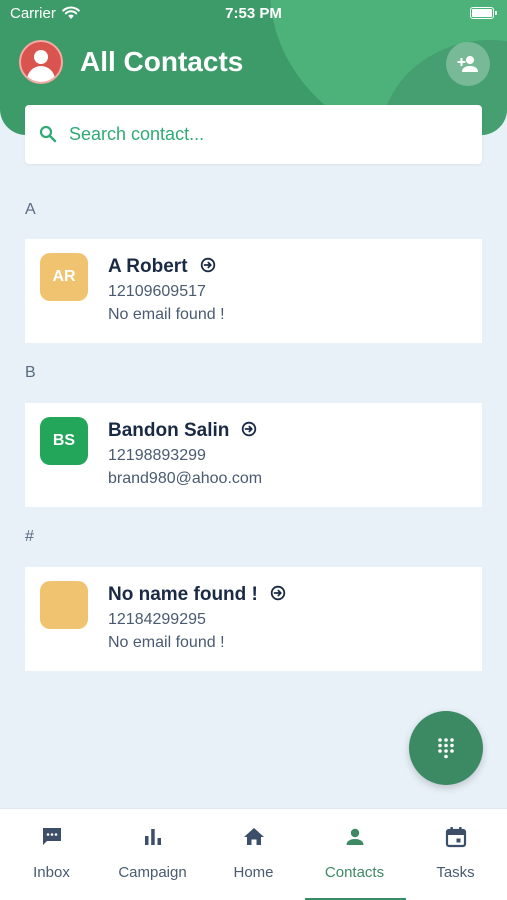 Image resolution: width=507 pixels, height=900 pixels. I want to click on user-avatar, so click(41, 62).